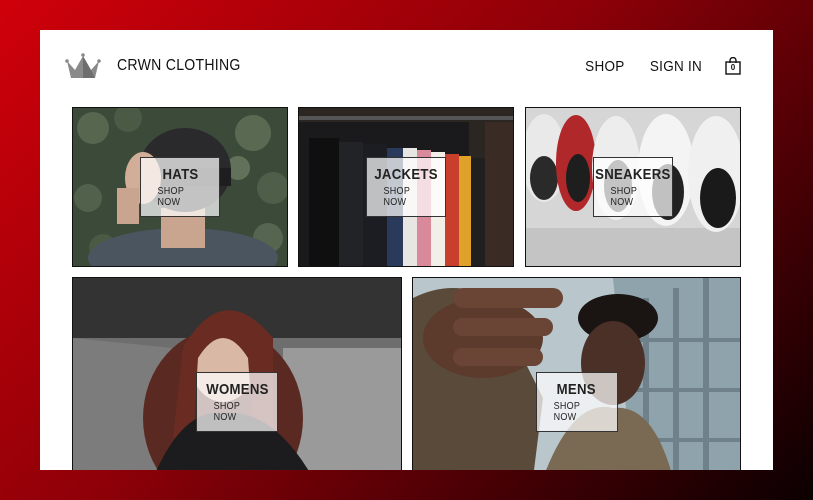 The height and width of the screenshot is (500, 813). I want to click on header: CRWN CLOTHING SHOP SIGN IN 0, so click(406, 65).